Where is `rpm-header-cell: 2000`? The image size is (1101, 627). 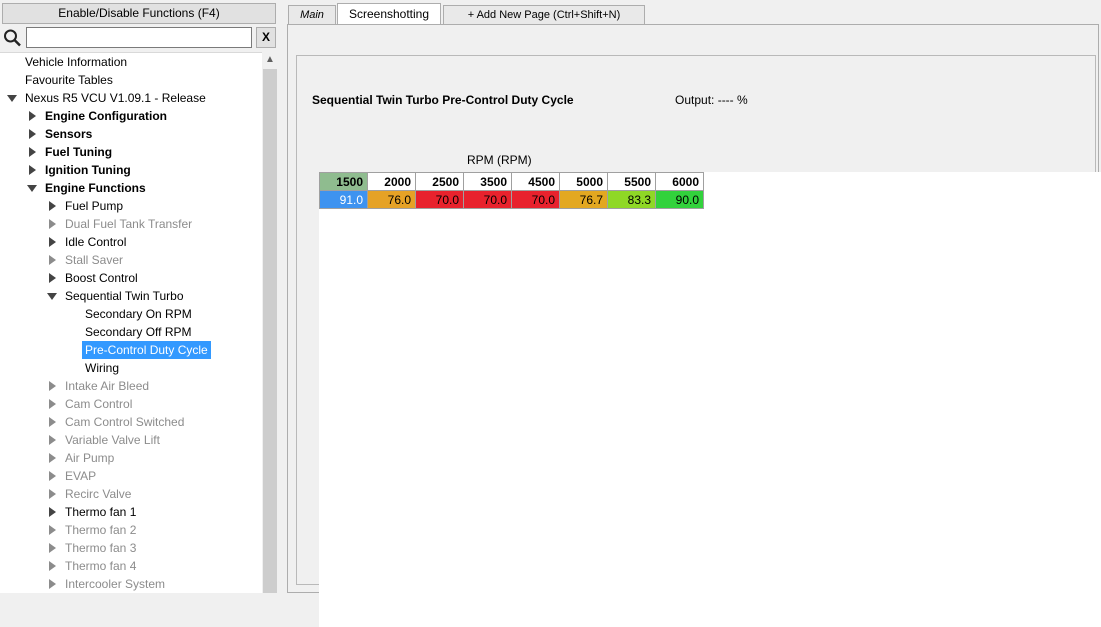
rpm-header-cell: 2000 is located at coordinates (391, 181).